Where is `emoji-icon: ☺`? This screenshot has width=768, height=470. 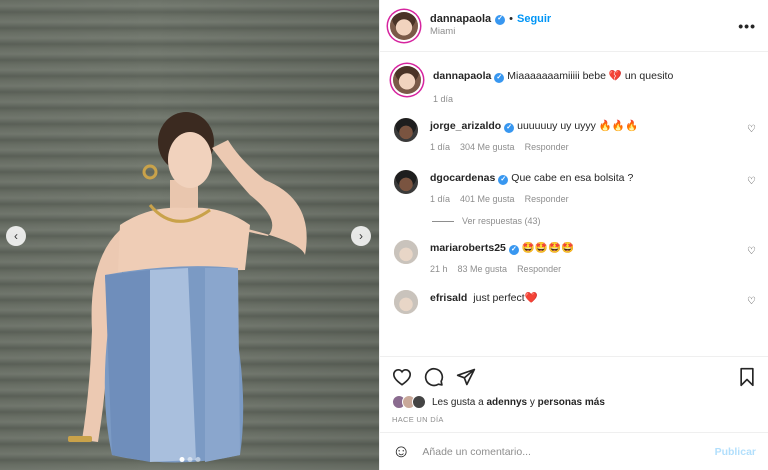 emoji-icon: ☺ is located at coordinates (401, 451).